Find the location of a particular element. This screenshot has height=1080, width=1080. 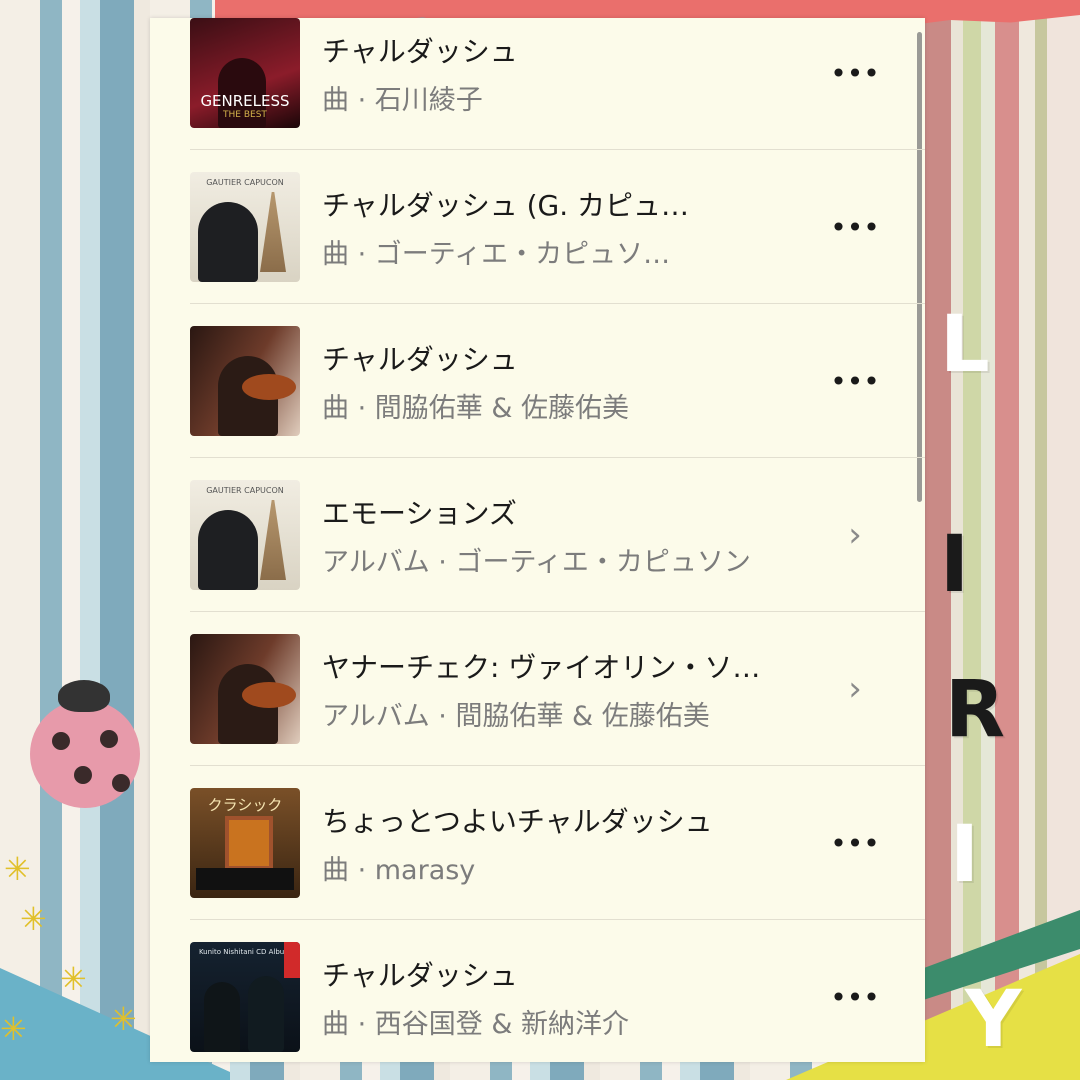

decorative-letter: Y is located at coordinates (993, 1020).